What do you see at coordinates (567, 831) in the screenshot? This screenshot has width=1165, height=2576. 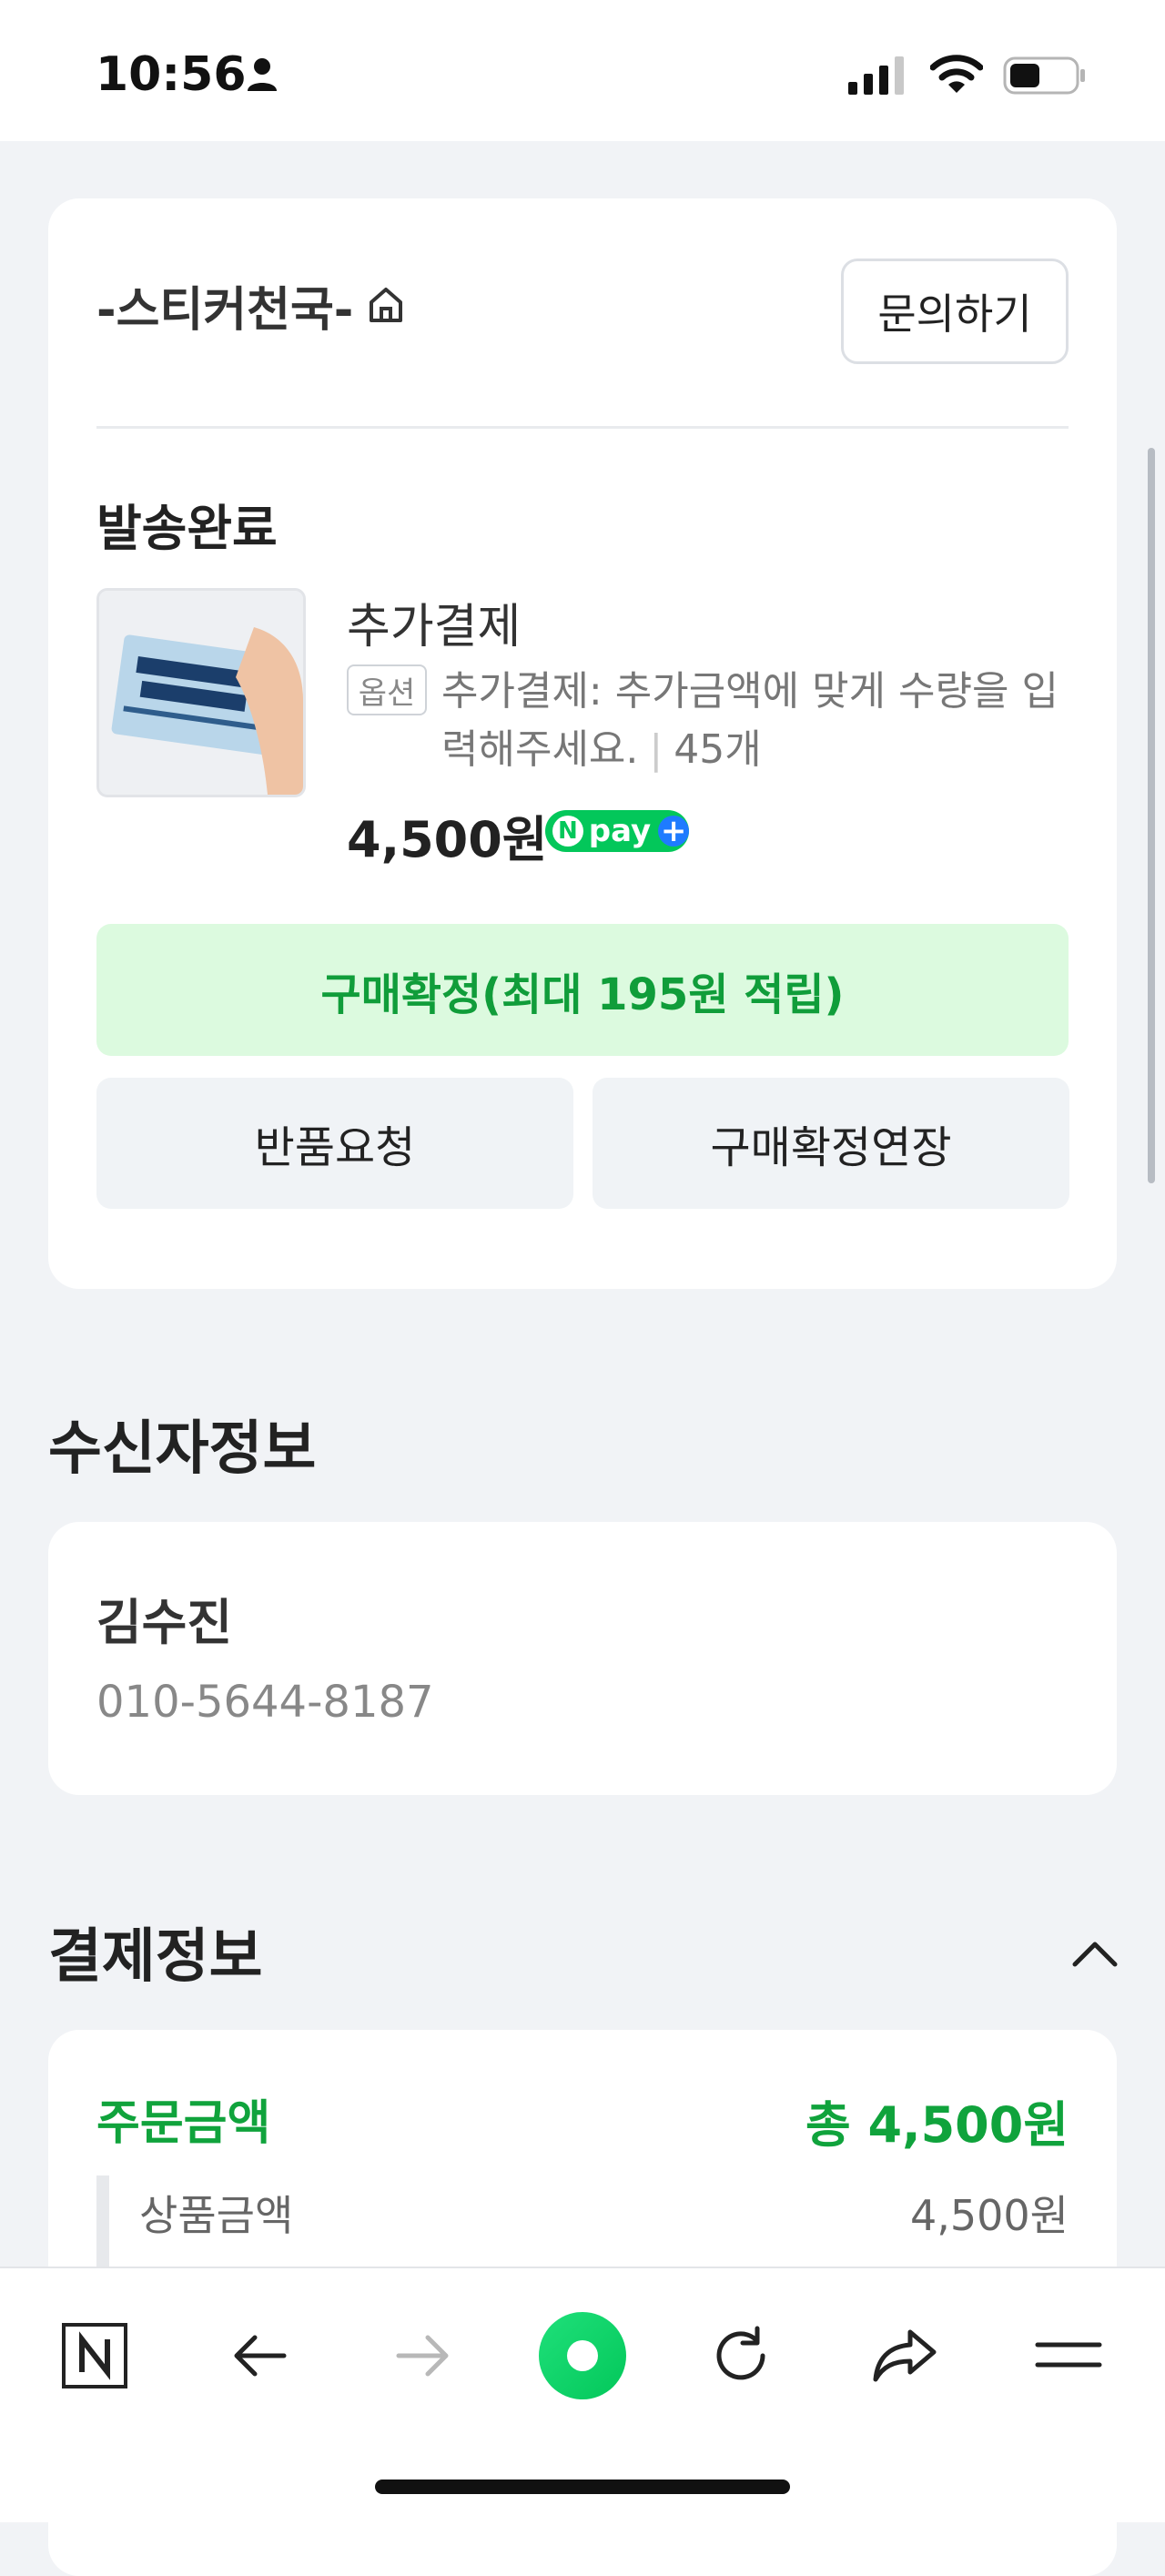 I see `naver-n-logo: N` at bounding box center [567, 831].